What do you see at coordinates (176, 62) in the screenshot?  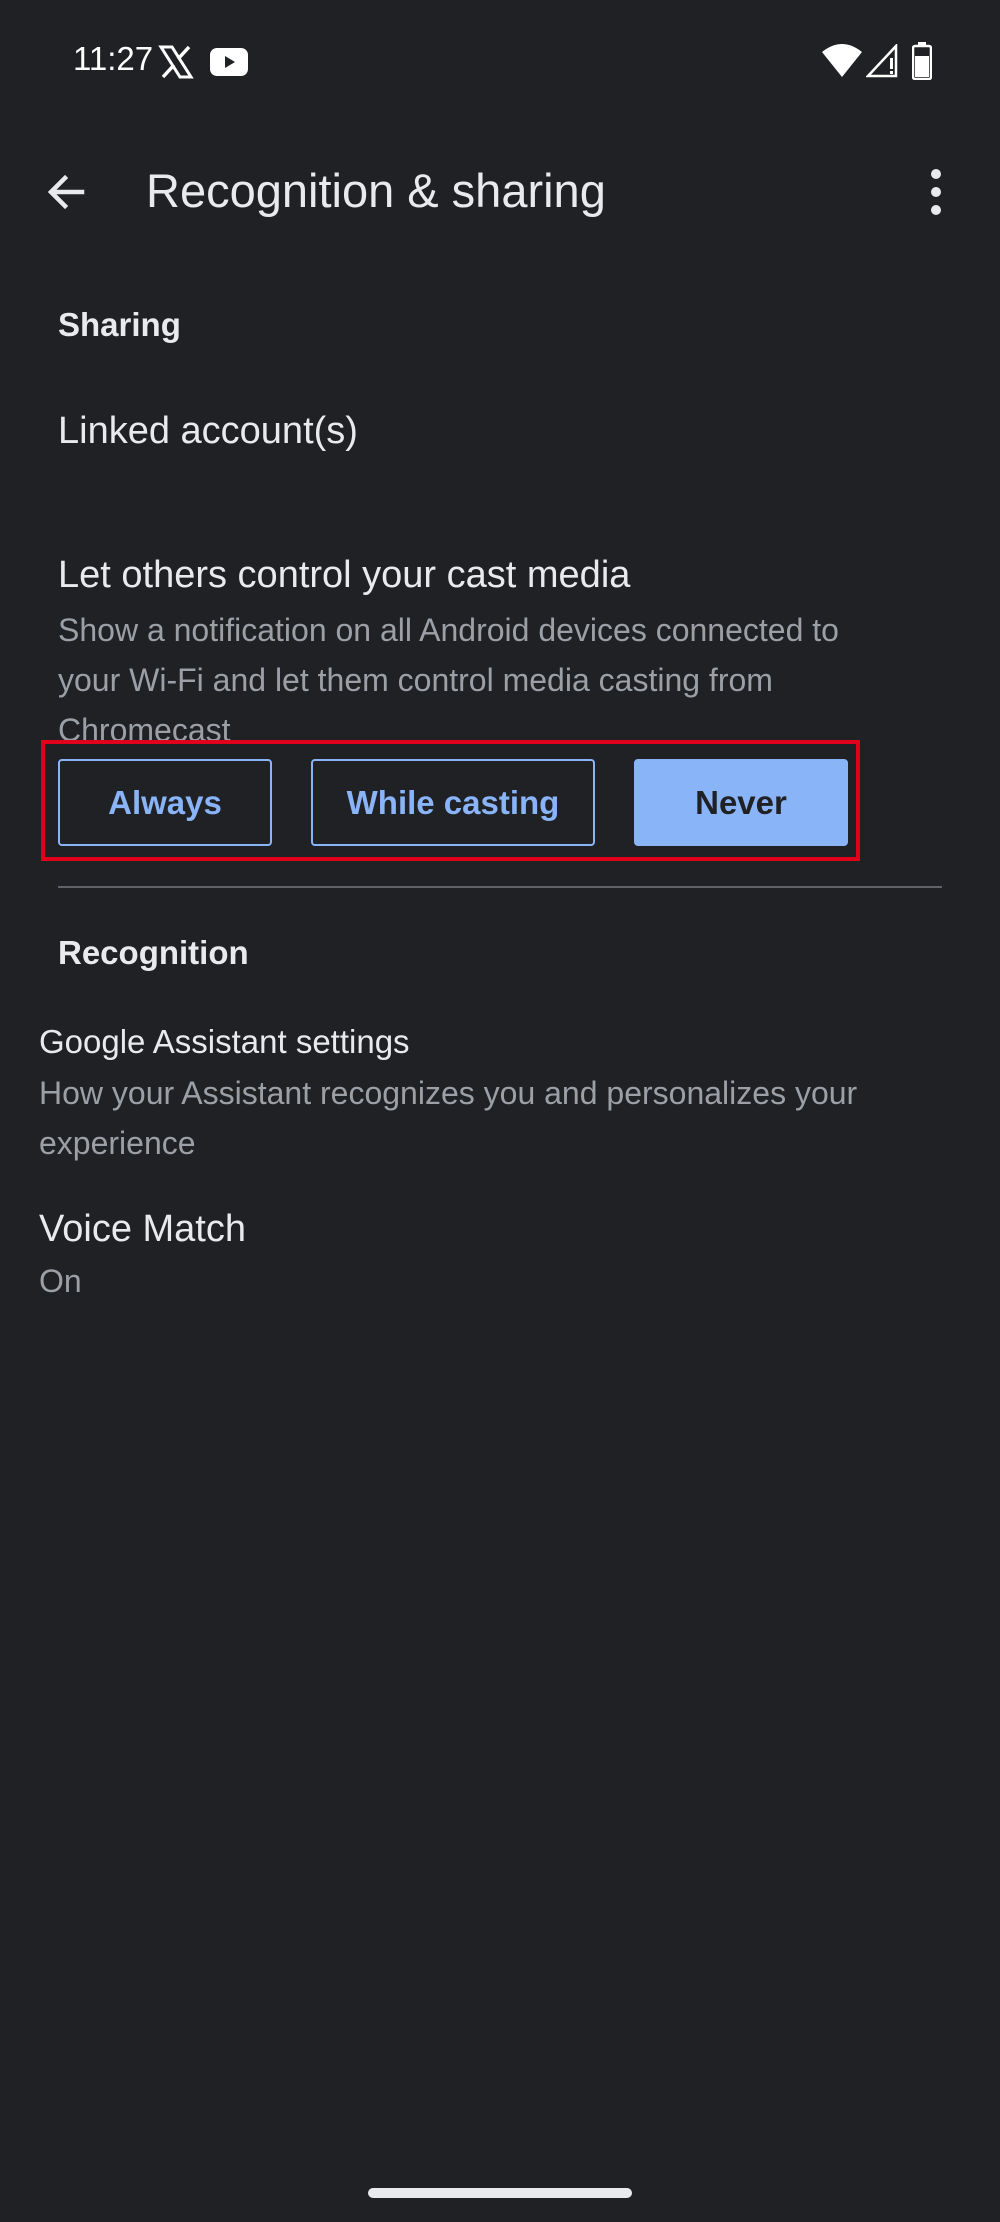 I see `x-logo-icon` at bounding box center [176, 62].